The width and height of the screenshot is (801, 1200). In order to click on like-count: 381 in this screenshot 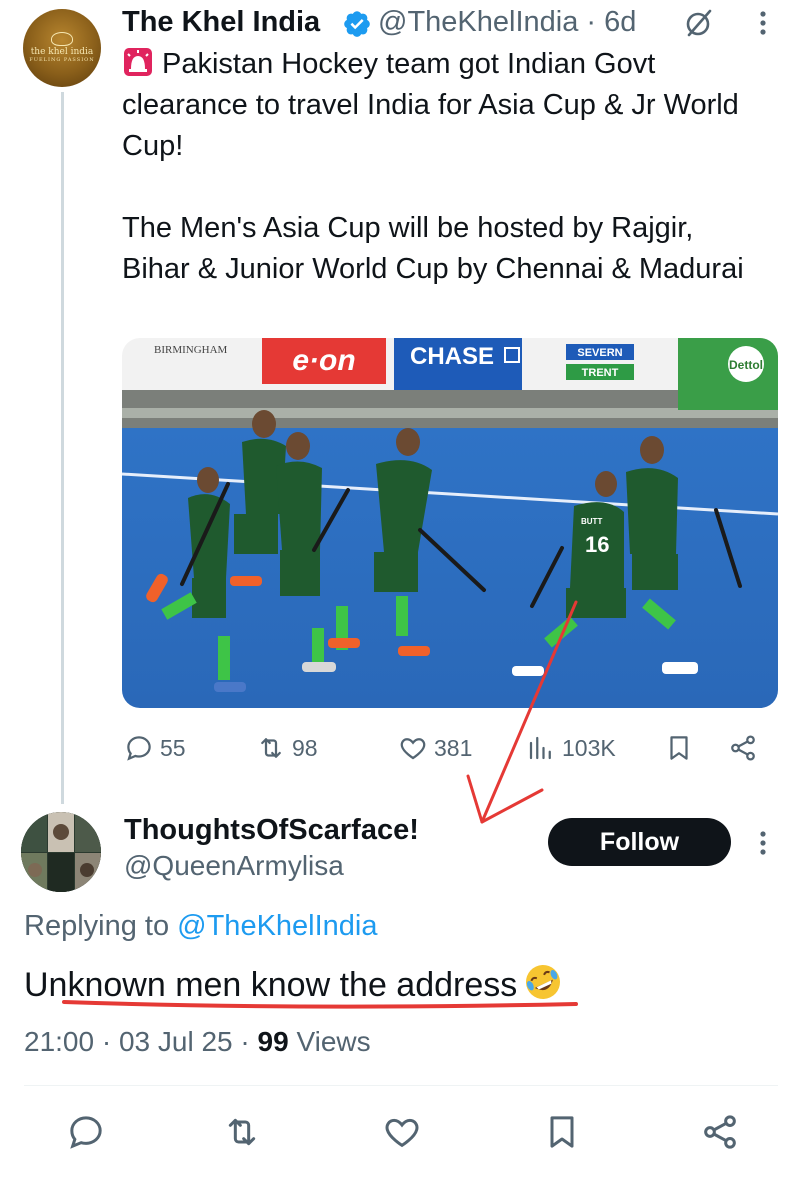, I will do `click(453, 747)`.